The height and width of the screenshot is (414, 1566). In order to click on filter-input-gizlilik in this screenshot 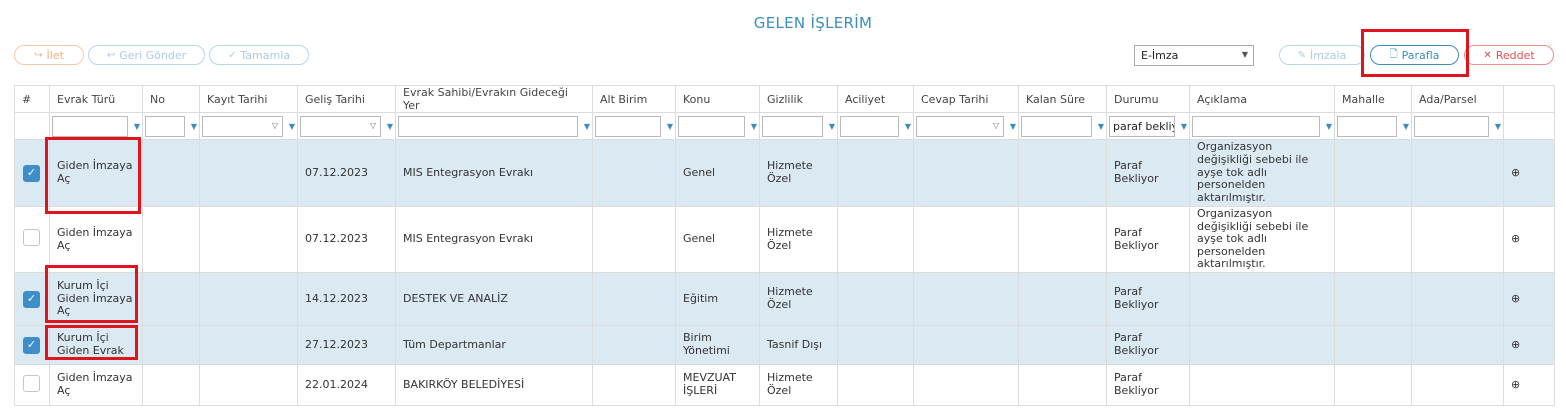, I will do `click(792, 126)`.